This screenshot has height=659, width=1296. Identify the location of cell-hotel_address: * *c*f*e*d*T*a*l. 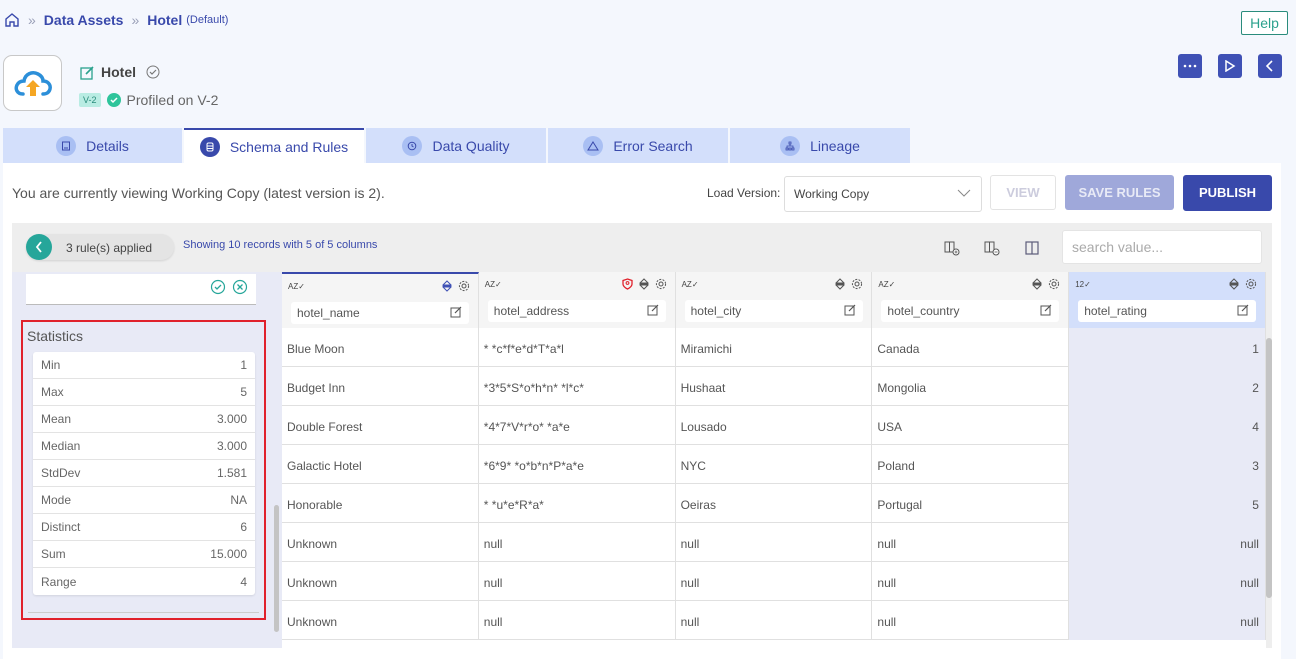
(577, 347).